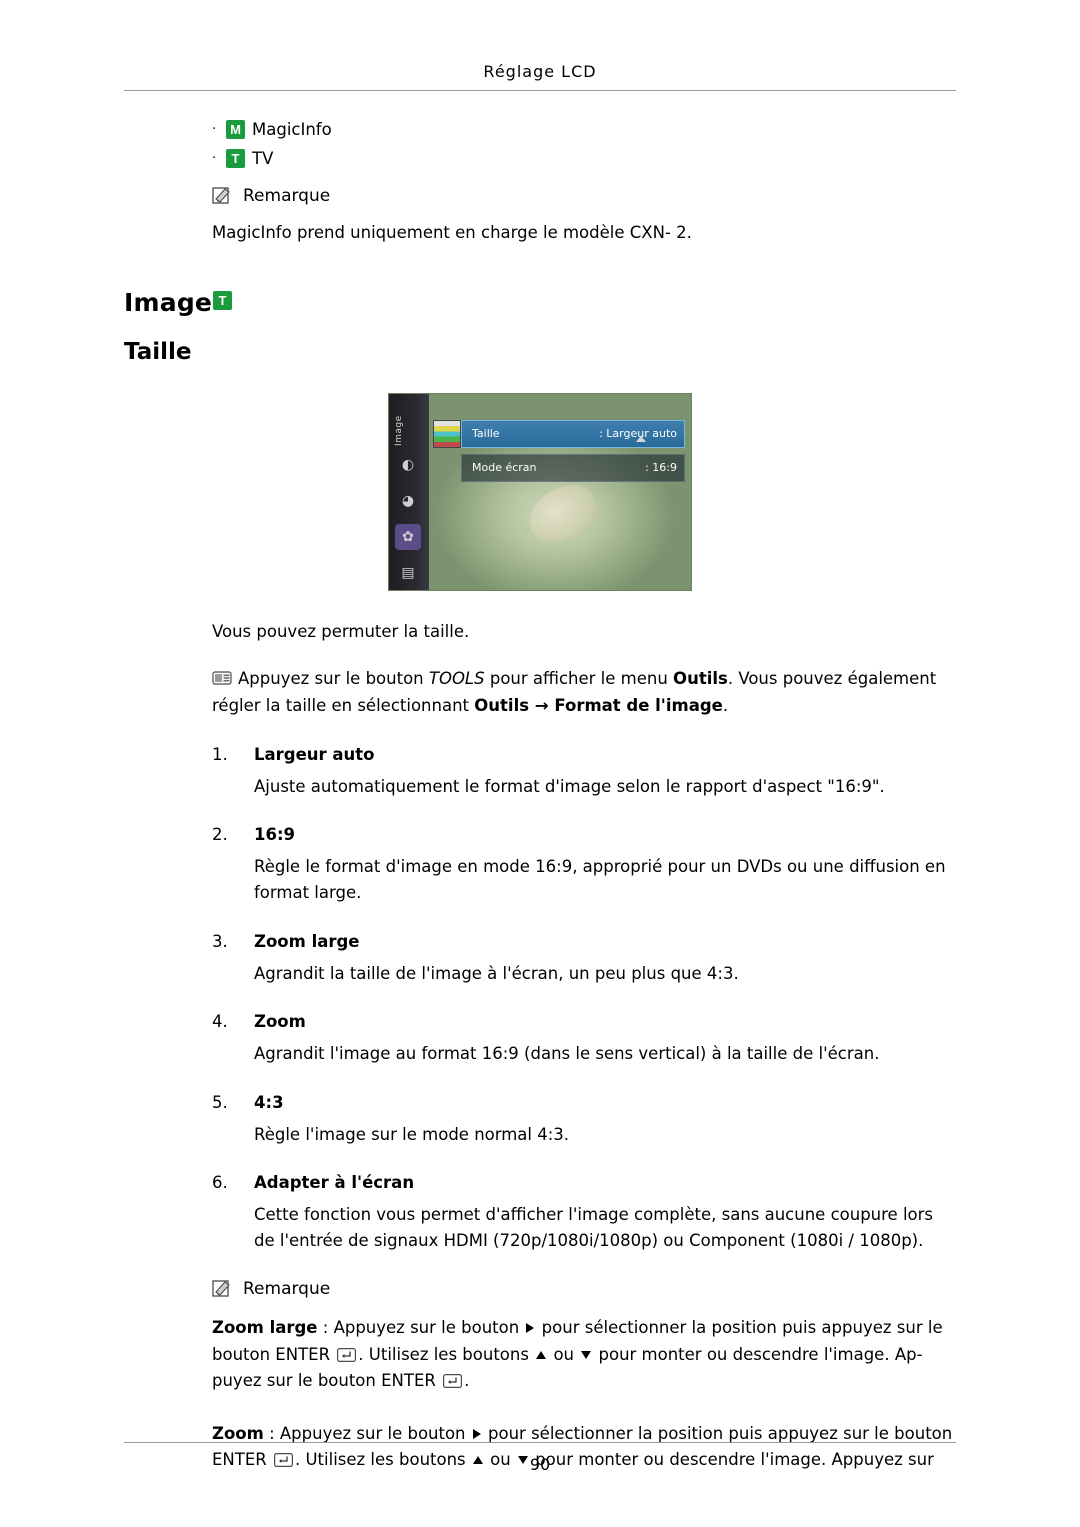  I want to click on intro-text: Vous pouvez permuter la taille., so click(341, 631).